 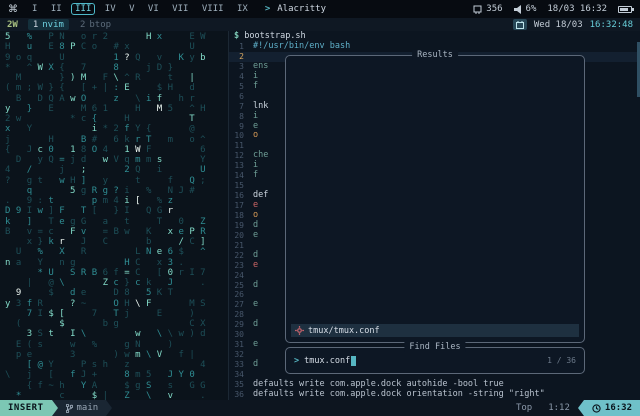 I want to click on cursor-position: 1:12, so click(x=559, y=408).